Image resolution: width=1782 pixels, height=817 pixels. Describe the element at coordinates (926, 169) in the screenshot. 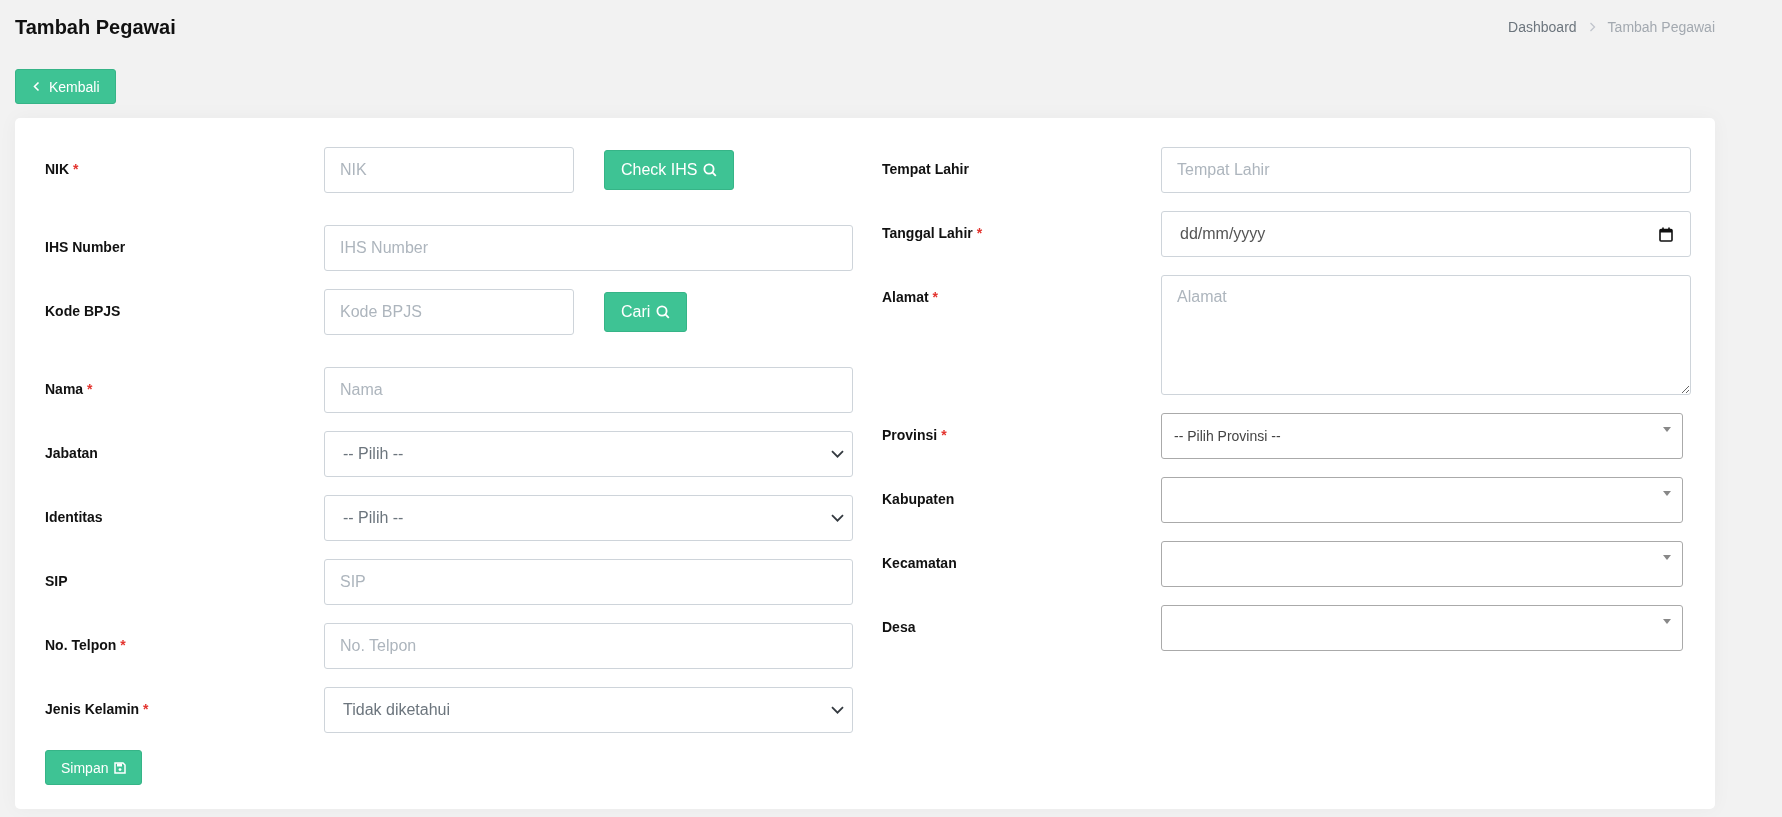

I see `field-label: Tempat Lahir` at that location.